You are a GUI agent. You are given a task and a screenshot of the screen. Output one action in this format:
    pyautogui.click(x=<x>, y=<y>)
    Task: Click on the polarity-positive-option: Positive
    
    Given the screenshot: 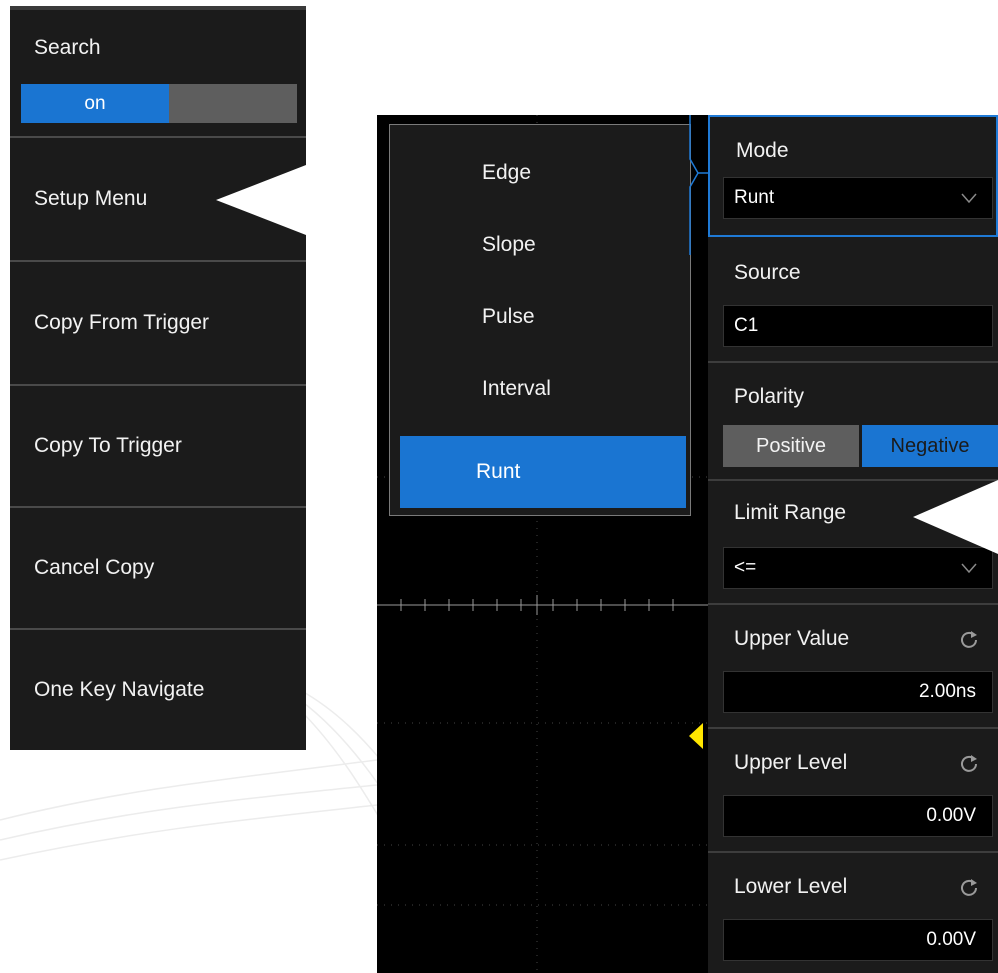 What is the action you would take?
    pyautogui.click(x=791, y=446)
    